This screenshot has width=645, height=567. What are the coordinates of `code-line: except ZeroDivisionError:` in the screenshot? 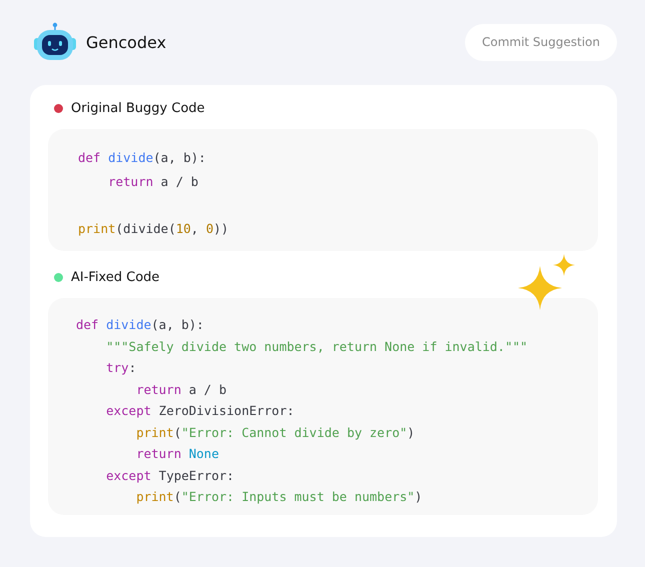 It's located at (200, 411).